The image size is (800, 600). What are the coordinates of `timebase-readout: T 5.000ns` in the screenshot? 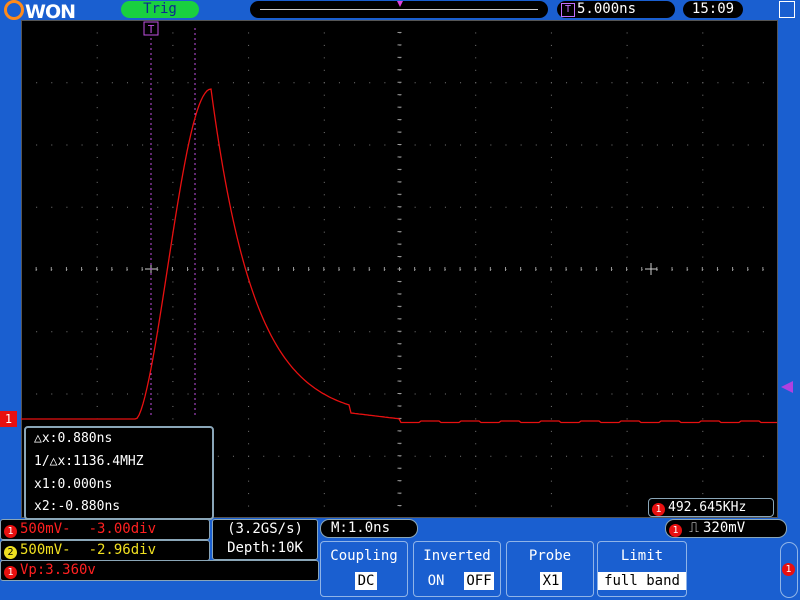 It's located at (616, 9).